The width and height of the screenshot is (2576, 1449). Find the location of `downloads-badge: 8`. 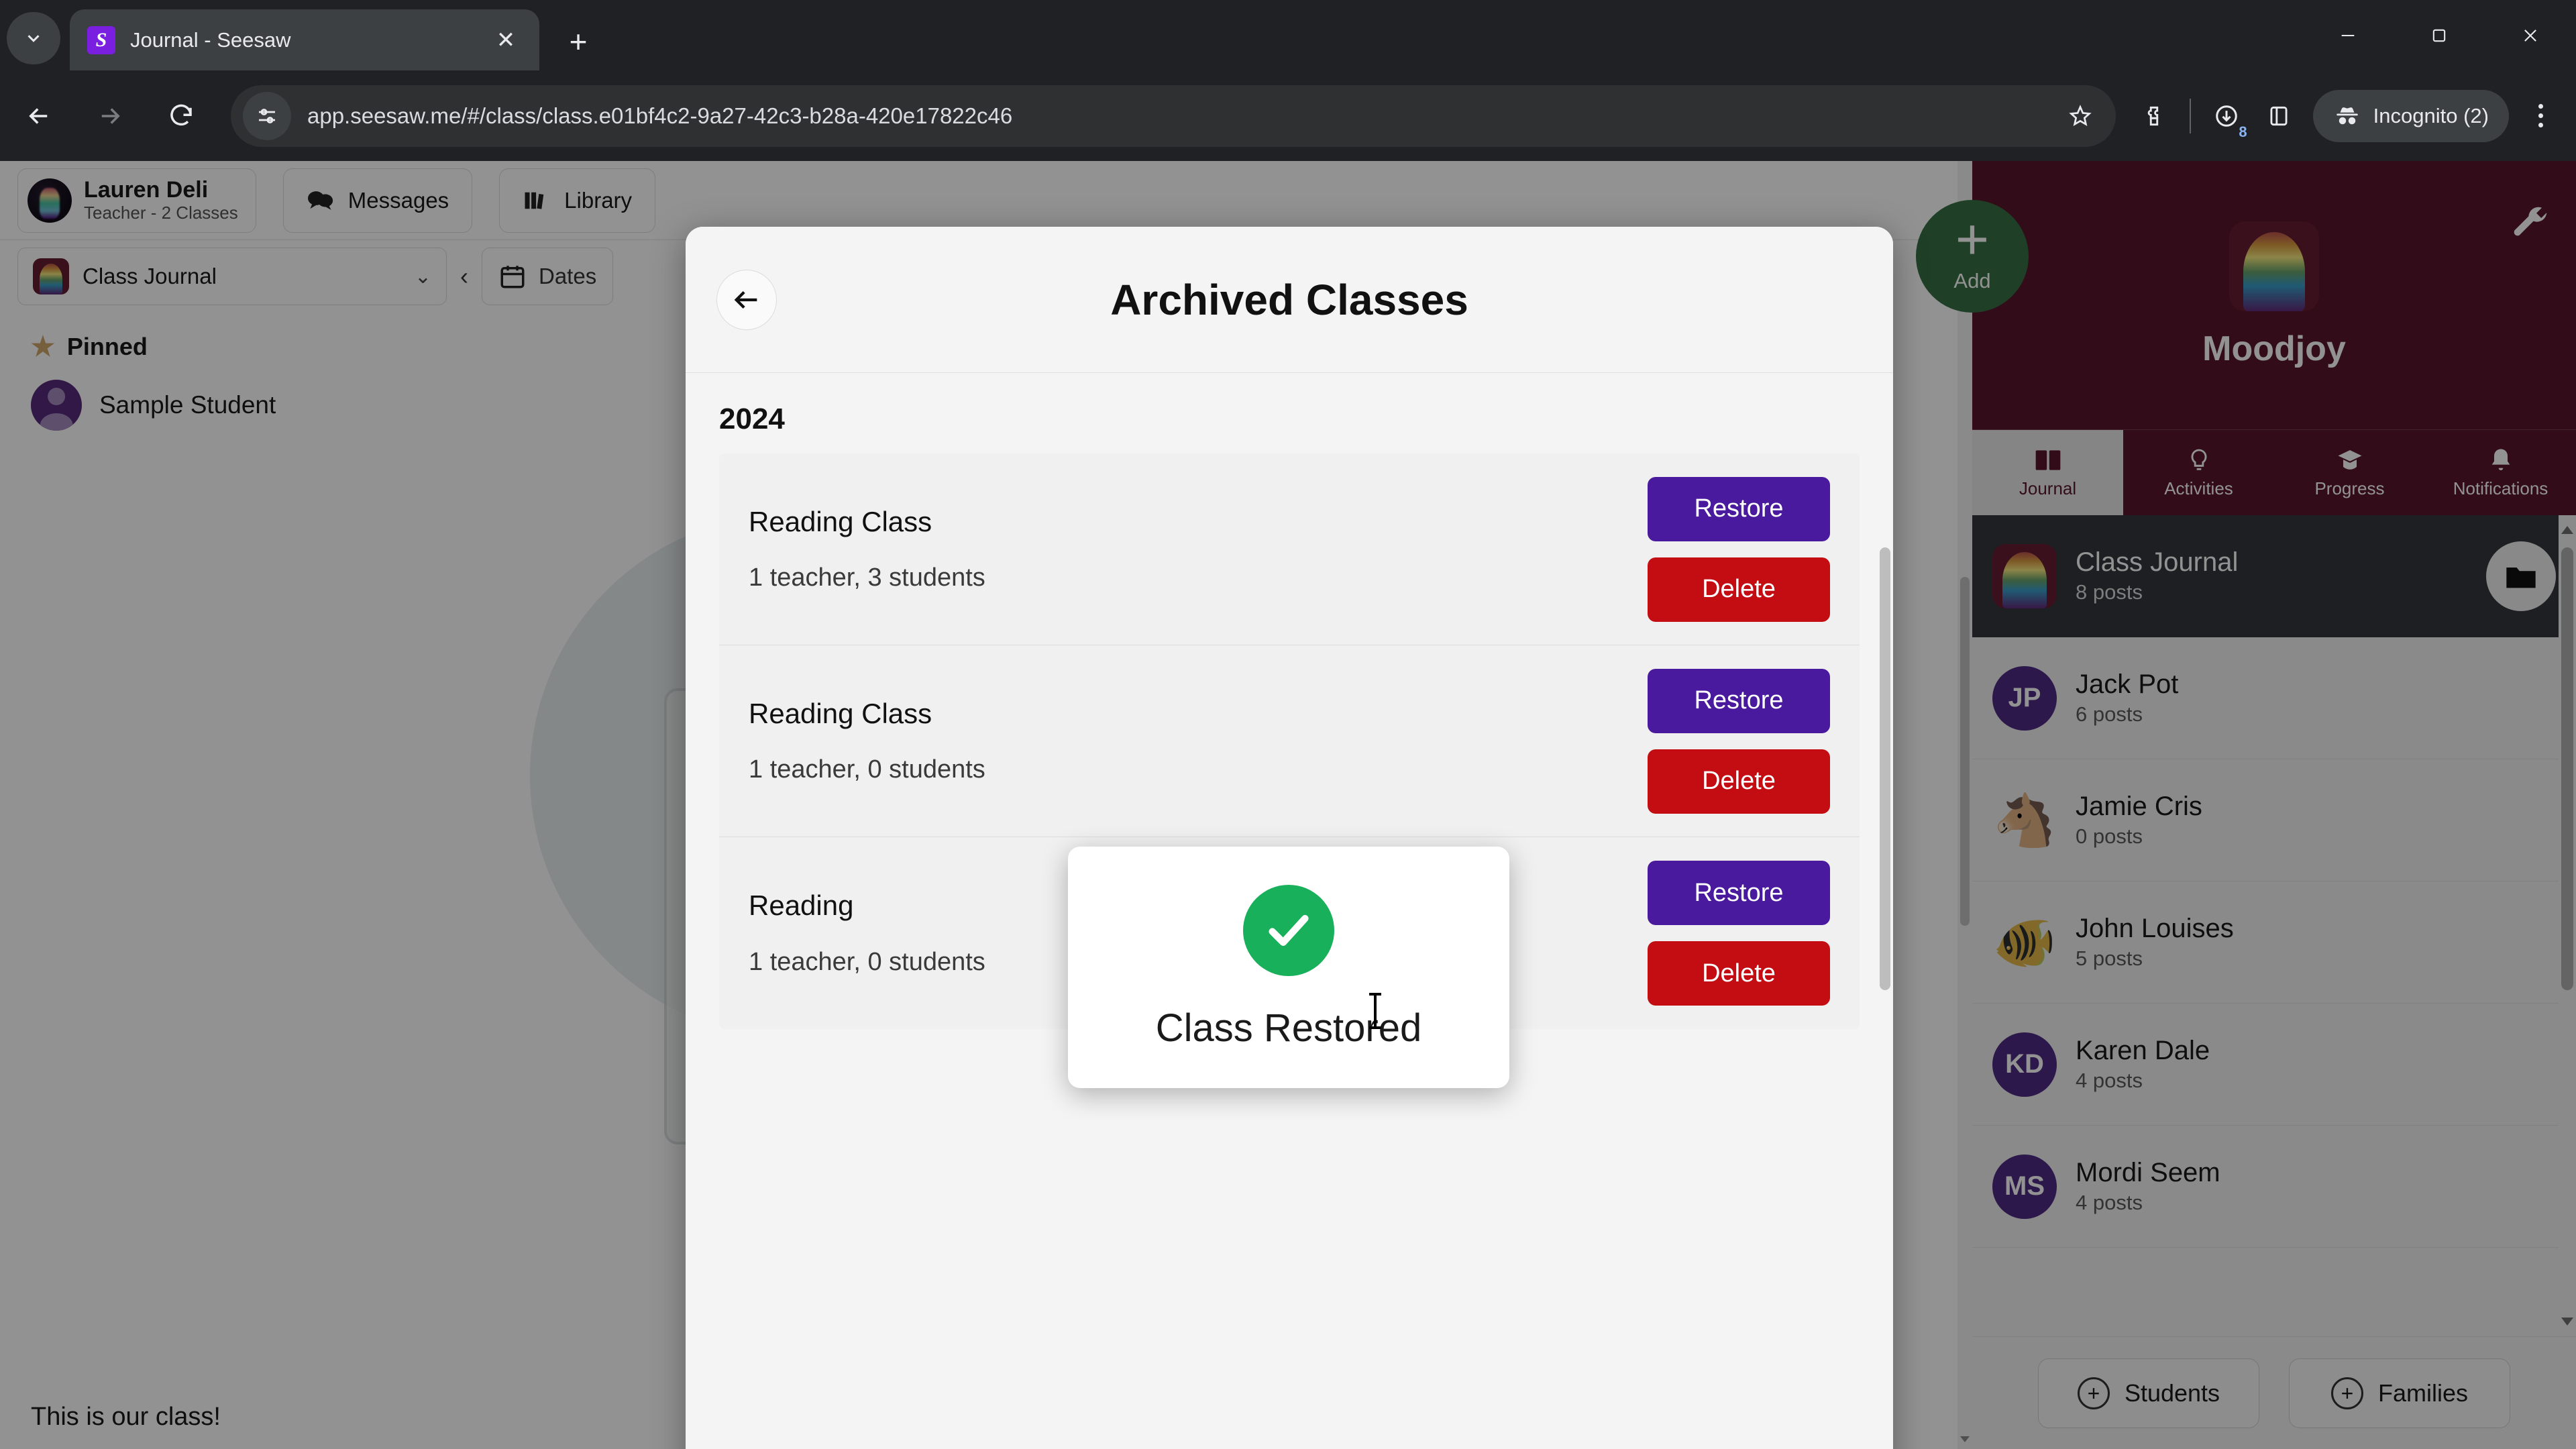

downloads-badge: 8 is located at coordinates (2243, 131).